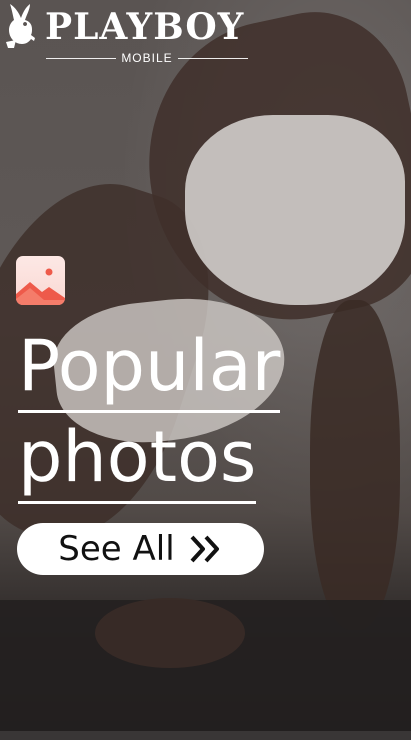 The image size is (411, 740). I want to click on photo-gallery-icon, so click(40, 280).